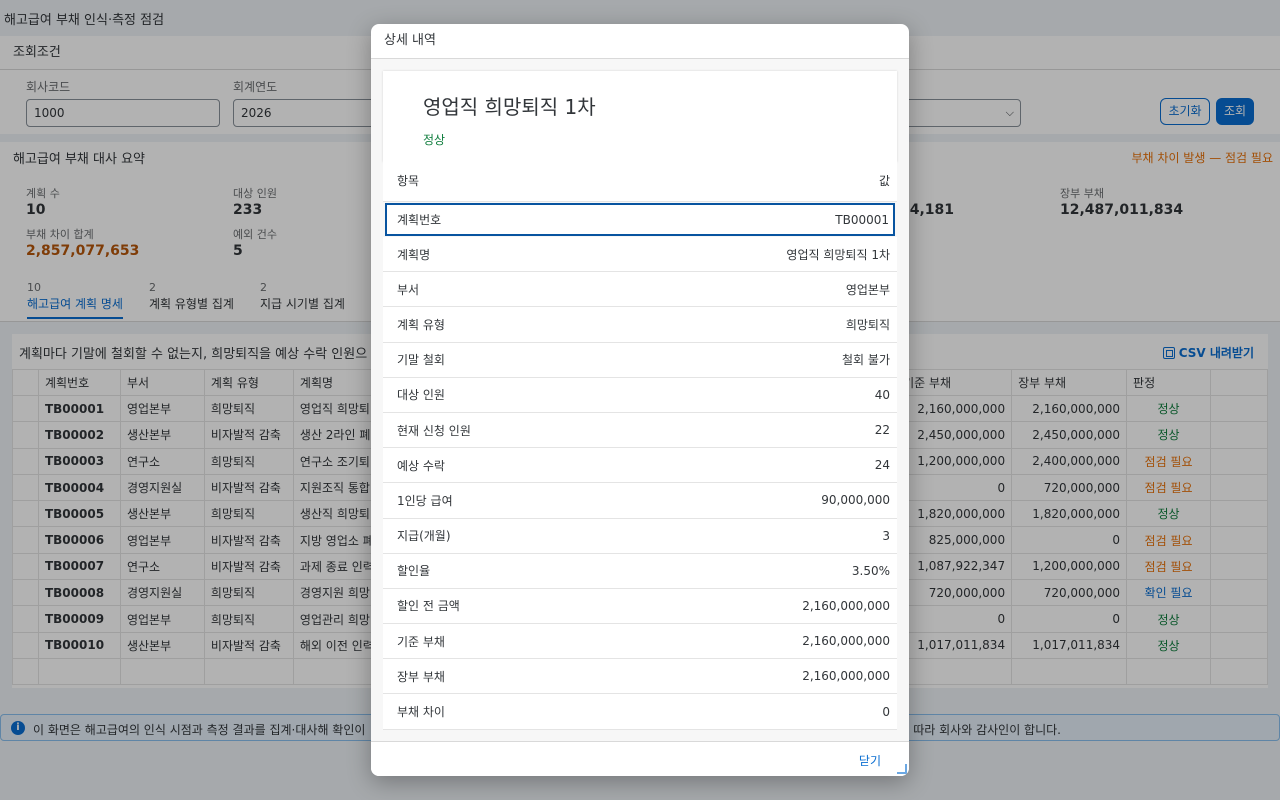 The width and height of the screenshot is (1280, 800). What do you see at coordinates (886, 711) in the screenshot?
I see `detail-value: 0` at bounding box center [886, 711].